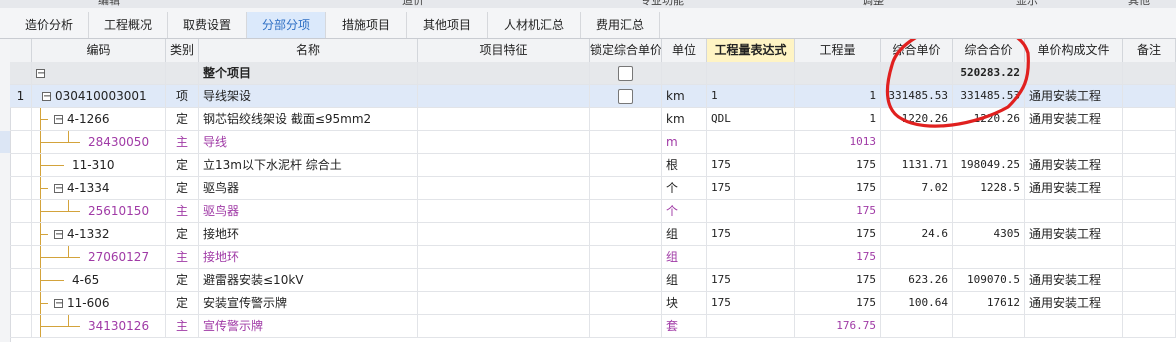 The width and height of the screenshot is (1176, 342). Describe the element at coordinates (917, 50) in the screenshot. I see `header-unit-price: 综合单价` at that location.